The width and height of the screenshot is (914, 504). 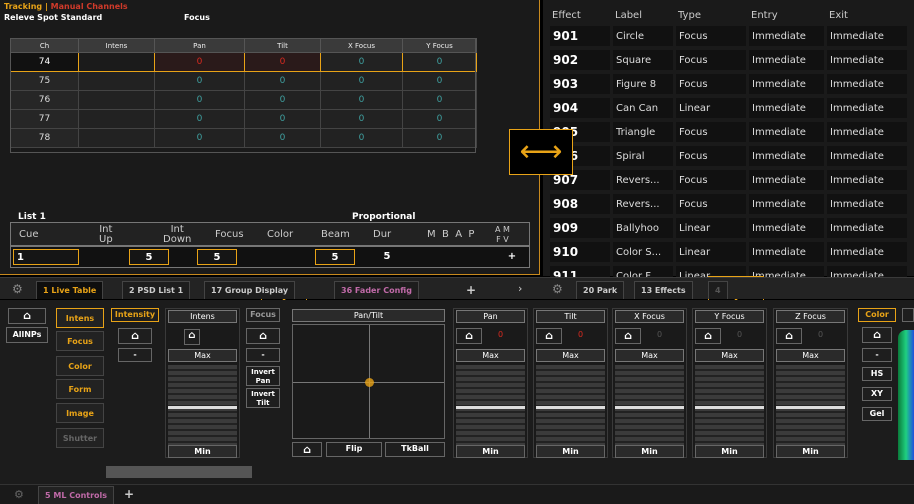 What do you see at coordinates (643, 60) in the screenshot?
I see `effect-label: Square` at bounding box center [643, 60].